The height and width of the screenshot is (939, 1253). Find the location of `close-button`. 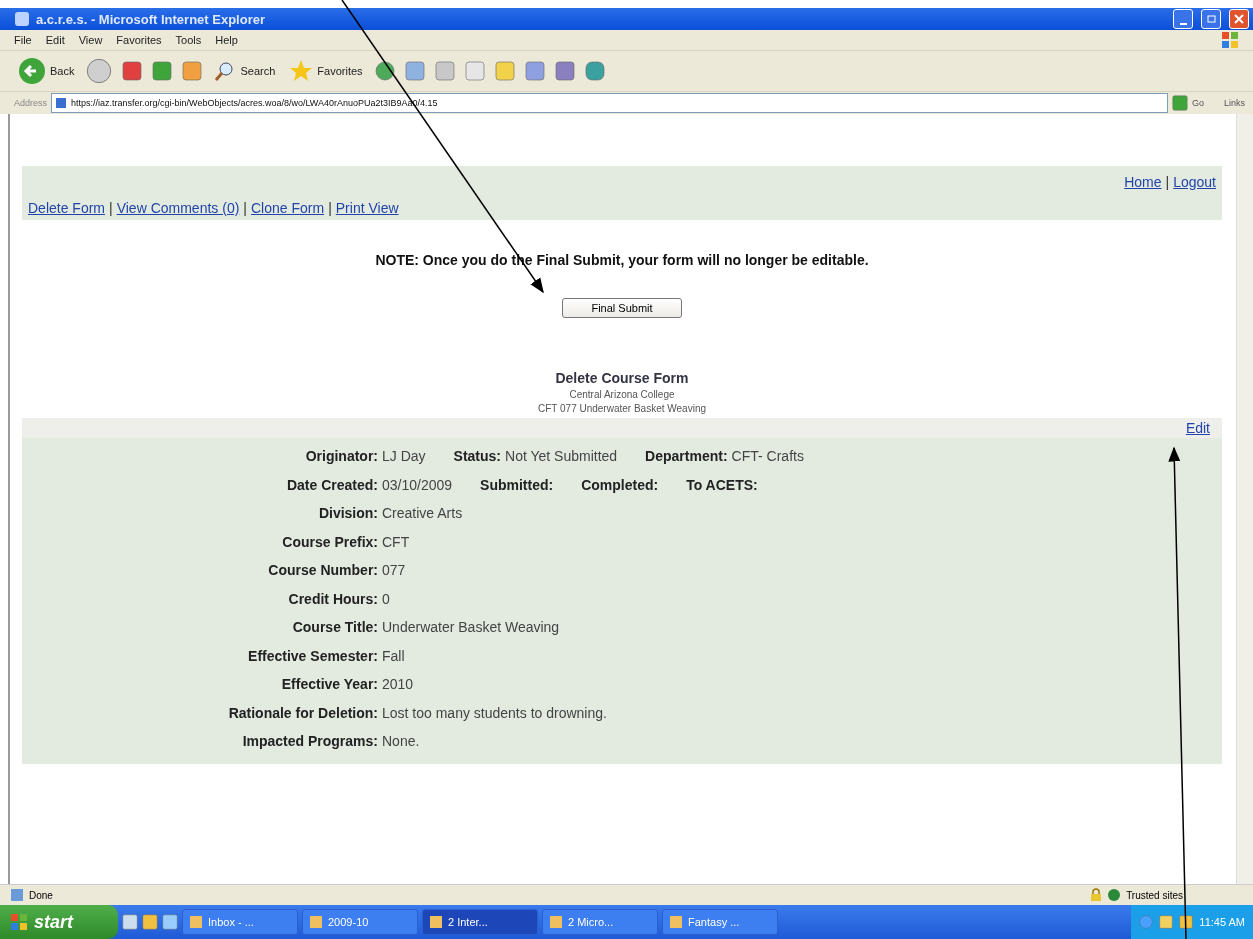

close-button is located at coordinates (1239, 19).